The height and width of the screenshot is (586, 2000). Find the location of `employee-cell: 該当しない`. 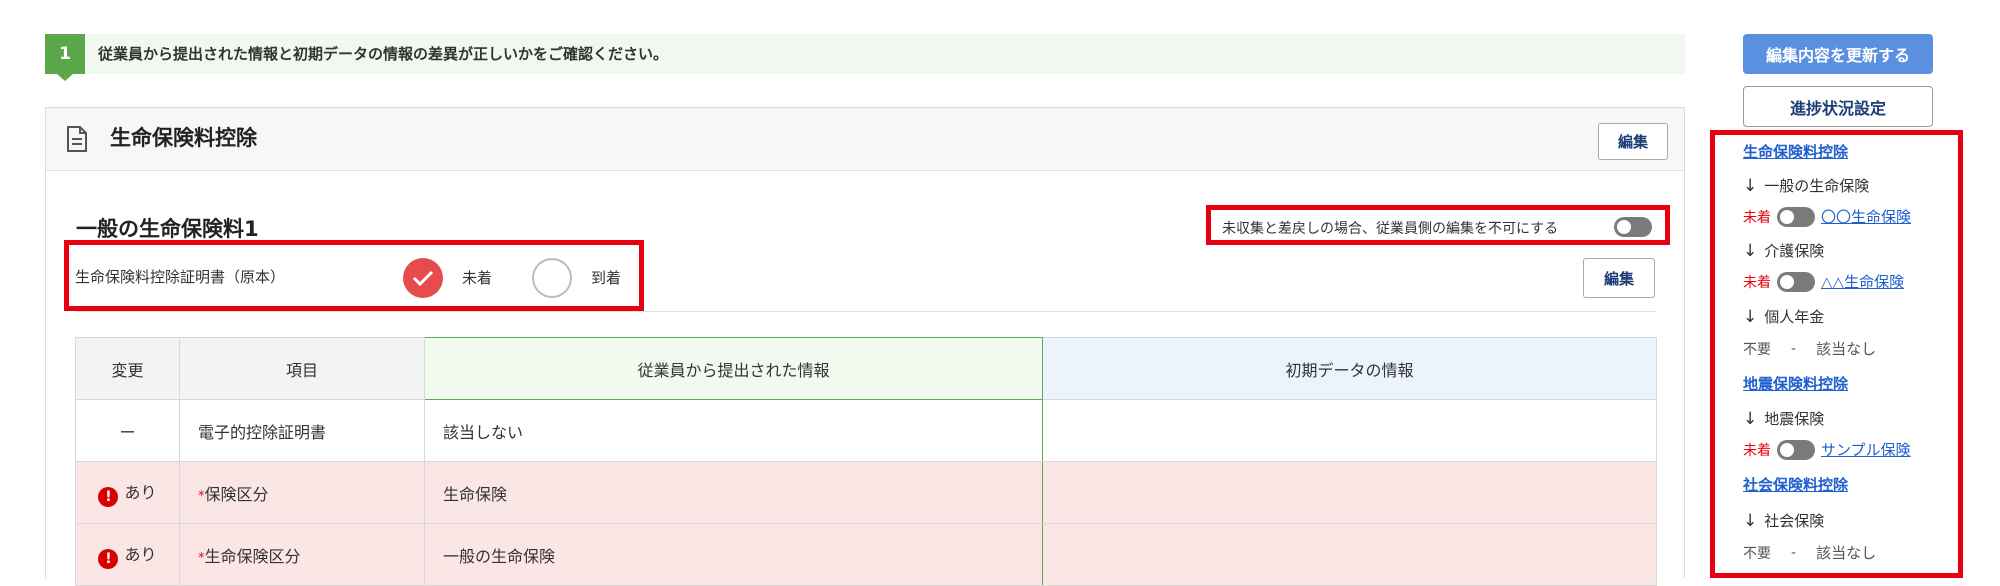

employee-cell: 該当しない is located at coordinates (733, 430).